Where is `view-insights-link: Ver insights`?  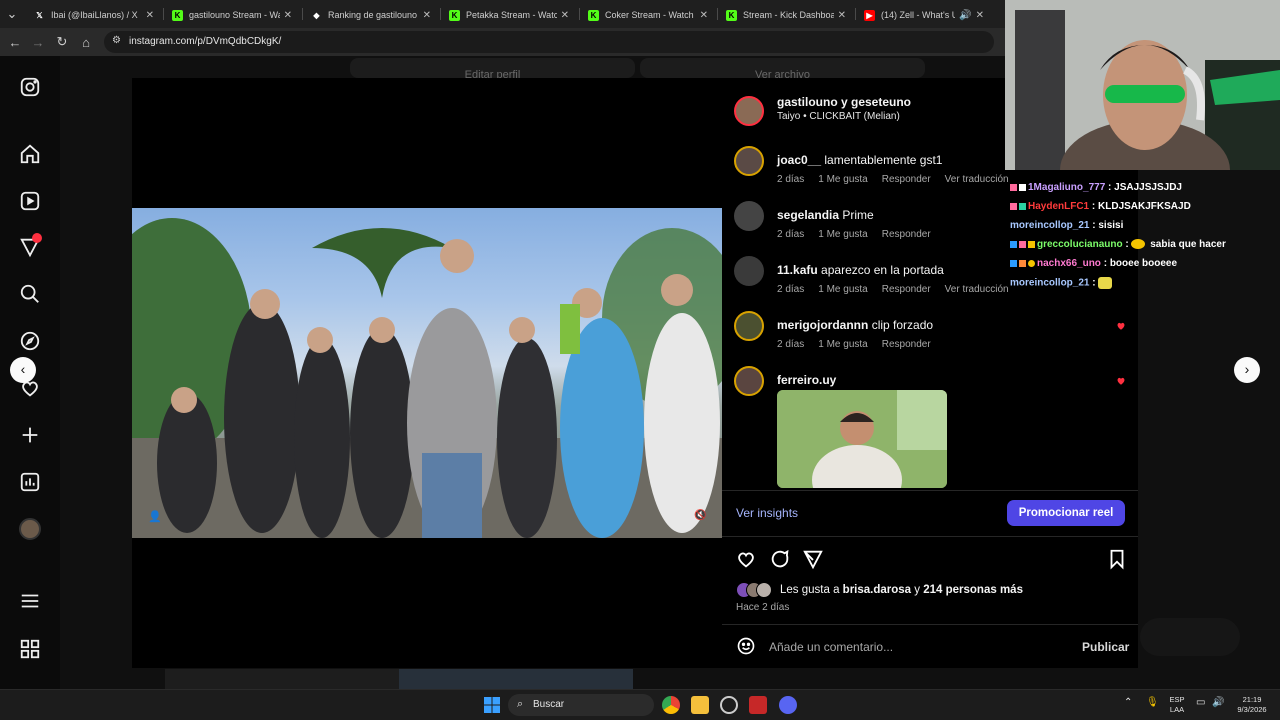
view-insights-link: Ver insights is located at coordinates (767, 513).